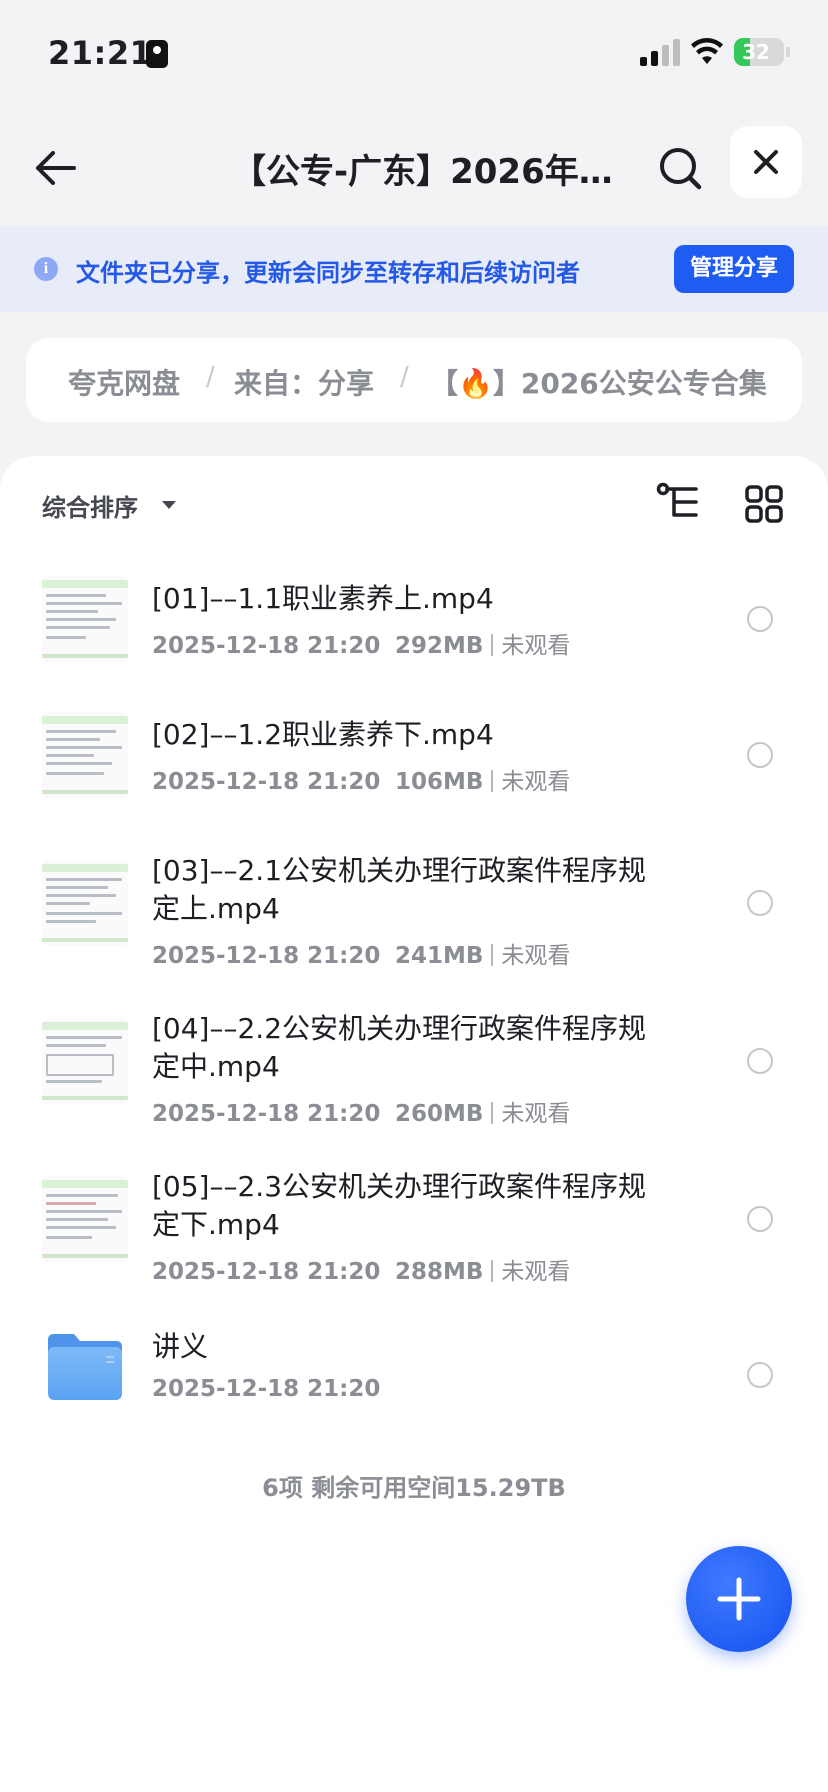  What do you see at coordinates (764, 504) in the screenshot?
I see `grid-view-icon` at bounding box center [764, 504].